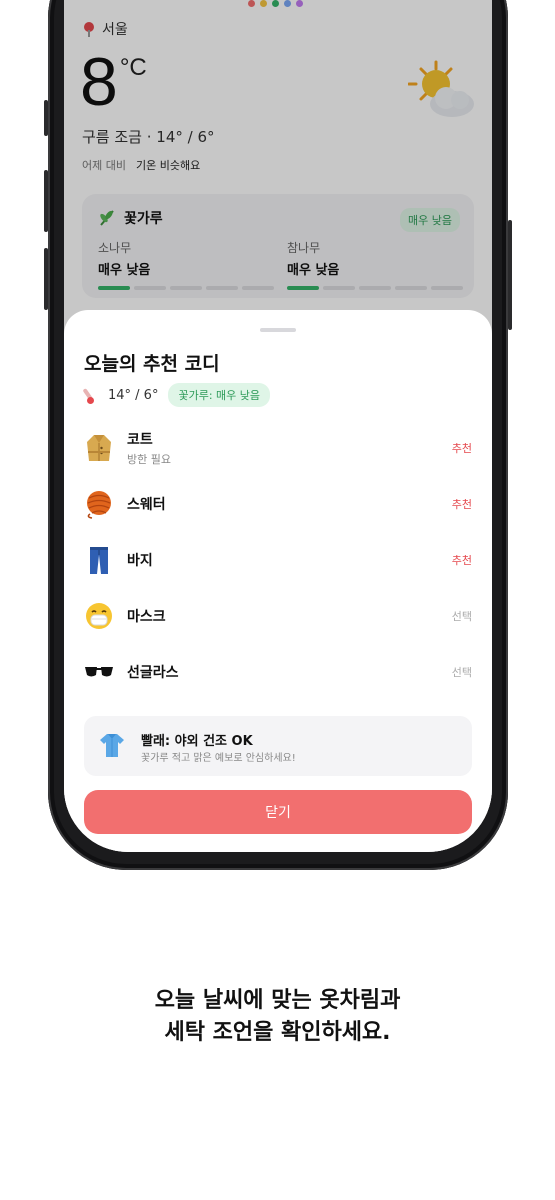 The image size is (555, 1200). I want to click on item-text: 코트 방한 필요, so click(149, 448).